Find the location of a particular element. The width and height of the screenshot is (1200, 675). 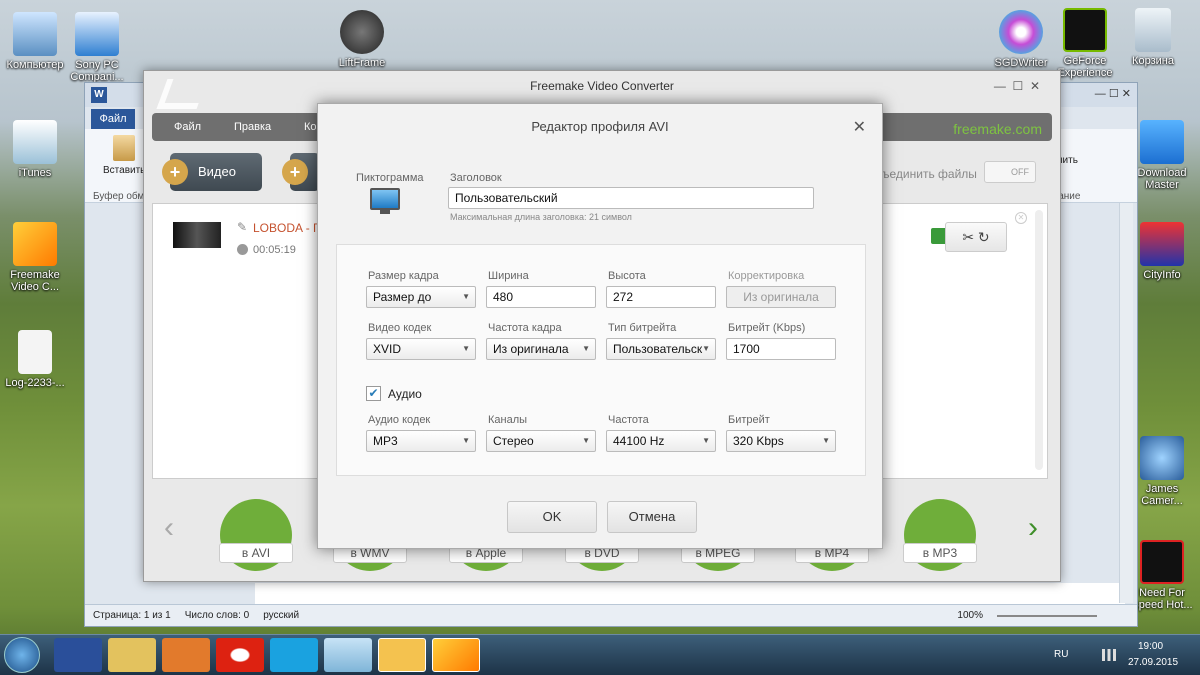

clock-date: 27.09.2015 is located at coordinates (1153, 662).